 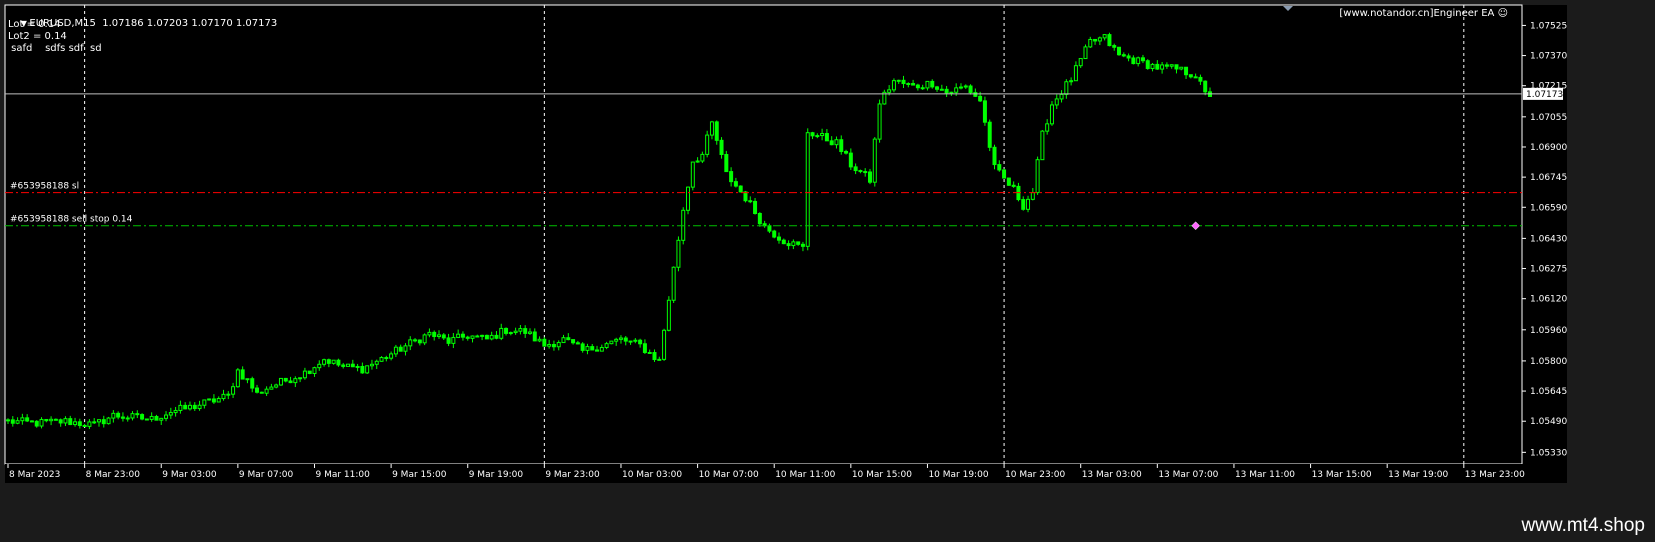 What do you see at coordinates (1548, 362) in the screenshot?
I see `price-tick-label: 1.05800` at bounding box center [1548, 362].